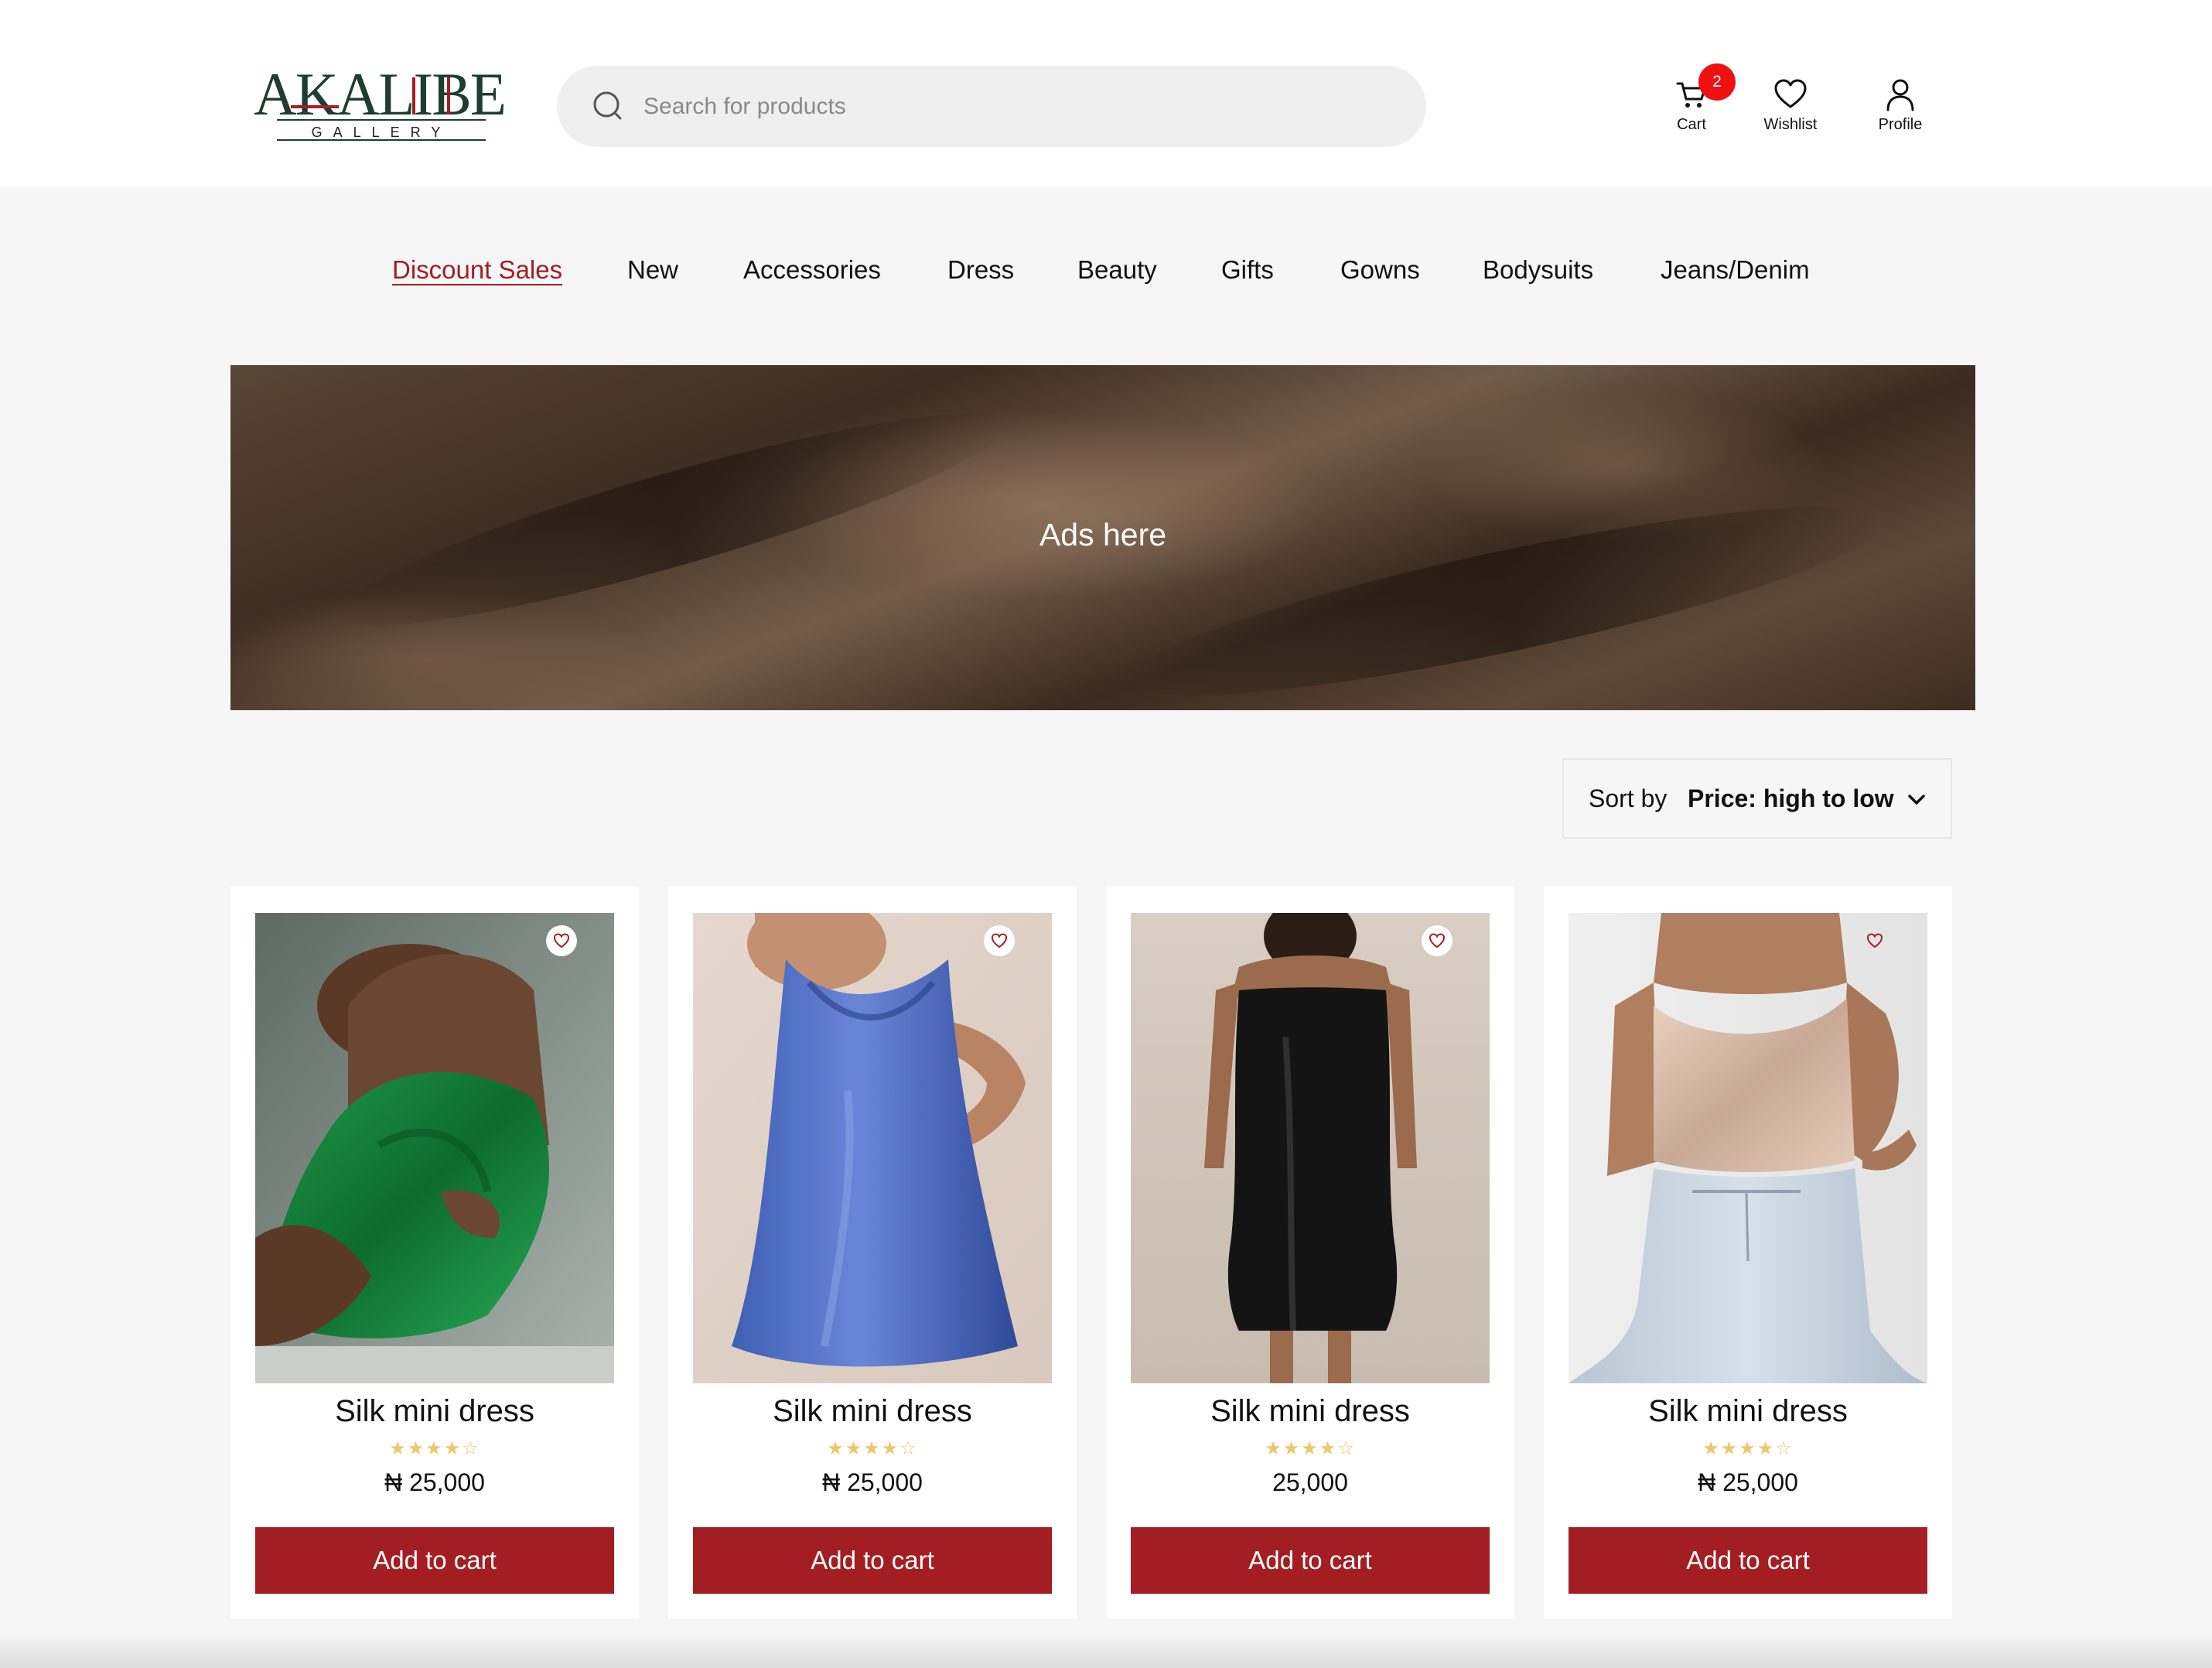 The width and height of the screenshot is (2212, 1668). Describe the element at coordinates (1310, 1482) in the screenshot. I see `product-price: 25,000` at that location.